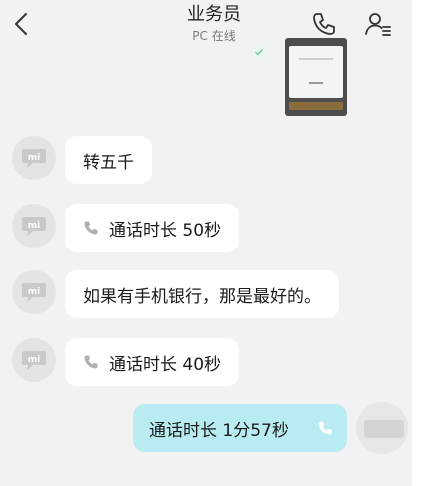  Describe the element at coordinates (382, 428) in the screenshot. I see `my-avatar` at that location.